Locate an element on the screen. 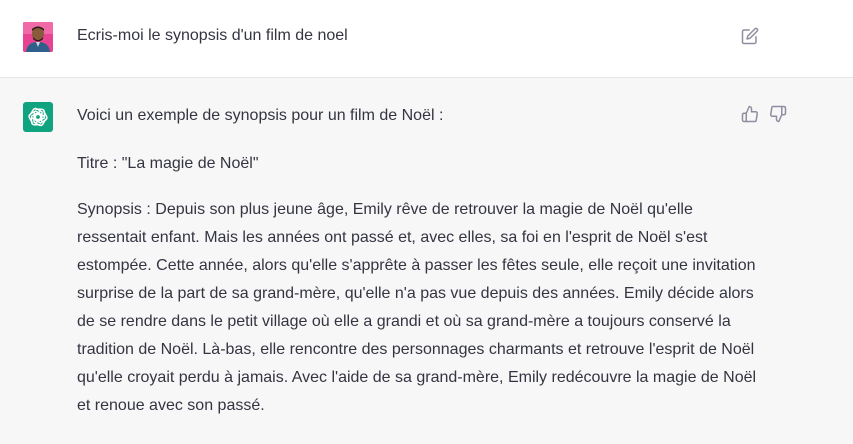  edit-icon is located at coordinates (750, 36).